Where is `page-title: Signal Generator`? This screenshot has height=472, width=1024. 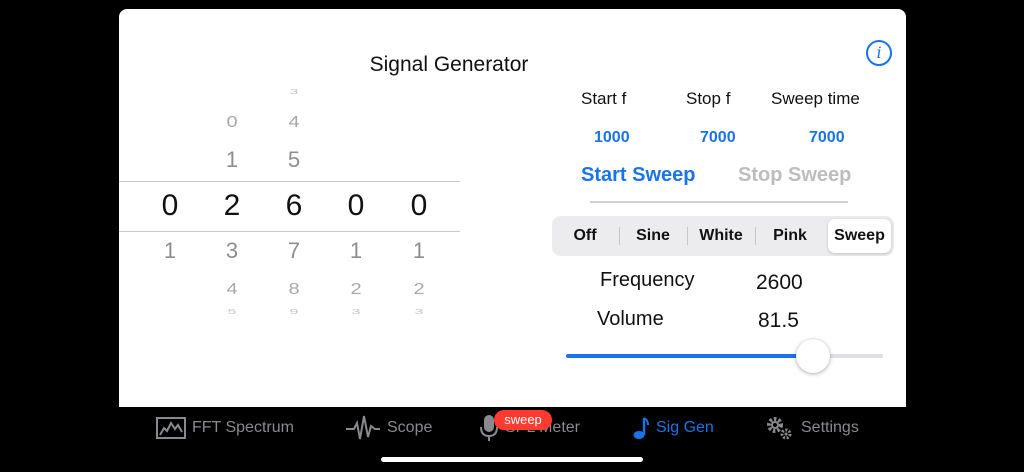 page-title: Signal Generator is located at coordinates (449, 64).